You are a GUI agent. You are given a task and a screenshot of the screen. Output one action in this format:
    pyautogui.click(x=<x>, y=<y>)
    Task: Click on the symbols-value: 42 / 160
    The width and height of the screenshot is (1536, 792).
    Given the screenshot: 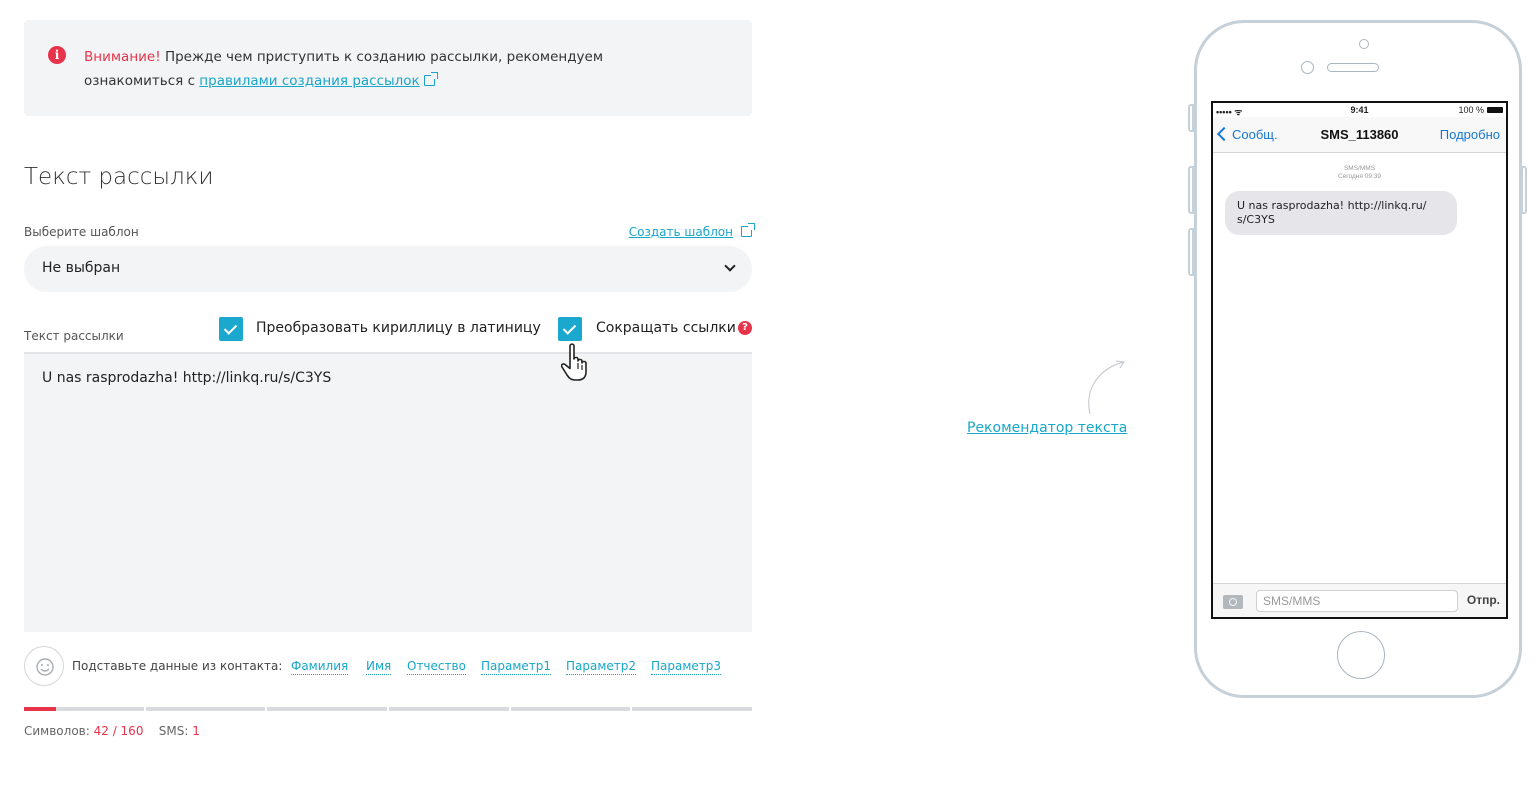 What is the action you would take?
    pyautogui.click(x=118, y=731)
    